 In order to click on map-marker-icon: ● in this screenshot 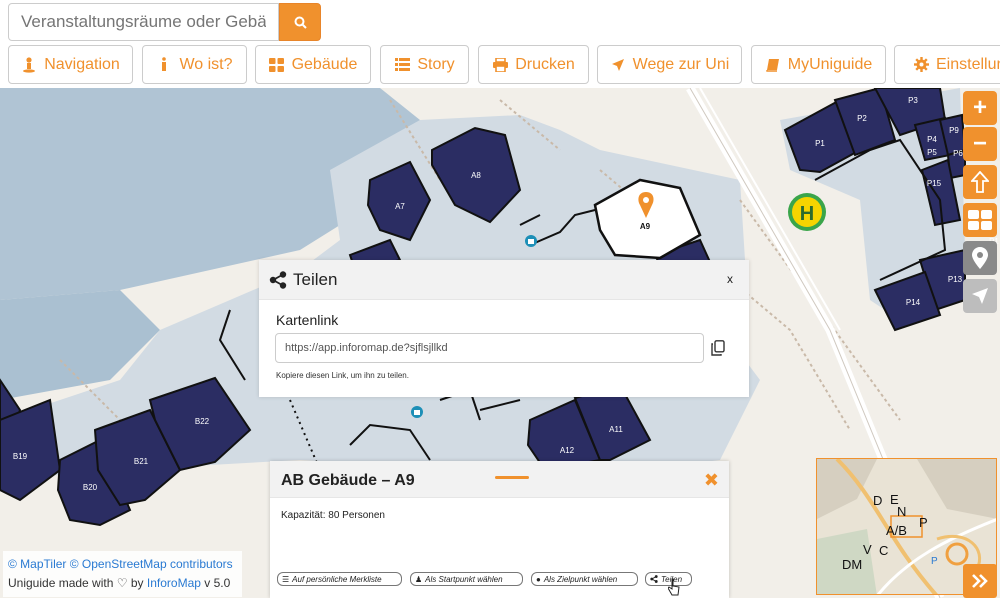, I will do `click(538, 579)`.